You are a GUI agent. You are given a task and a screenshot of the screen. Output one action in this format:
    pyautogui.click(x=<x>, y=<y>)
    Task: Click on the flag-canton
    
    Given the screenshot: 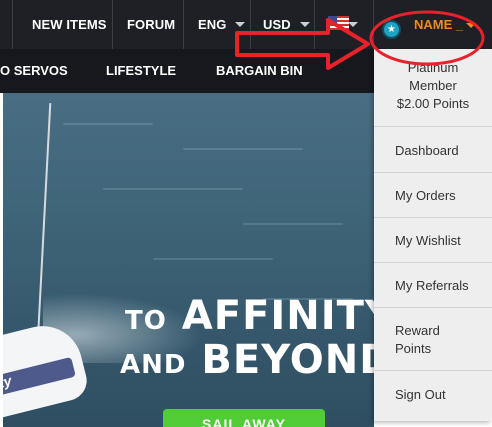 What is the action you would take?
    pyautogui.click(x=332, y=20)
    